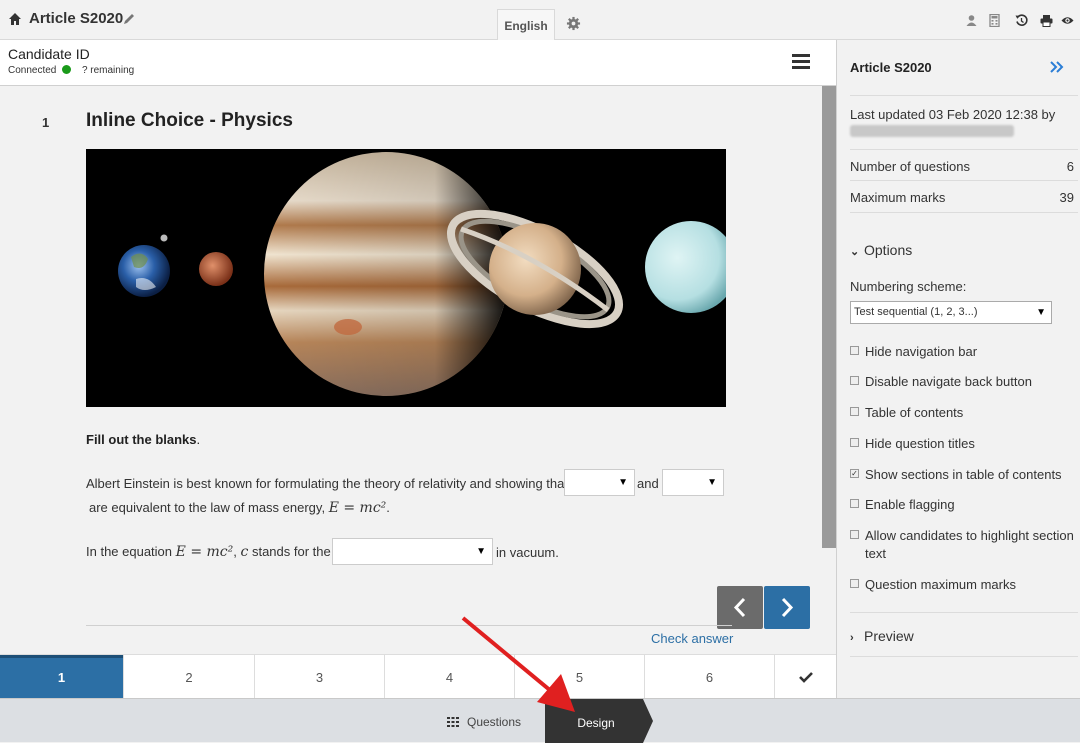 The height and width of the screenshot is (743, 1080). What do you see at coordinates (855, 252) in the screenshot?
I see `chevron-down-icon: ⌄` at bounding box center [855, 252].